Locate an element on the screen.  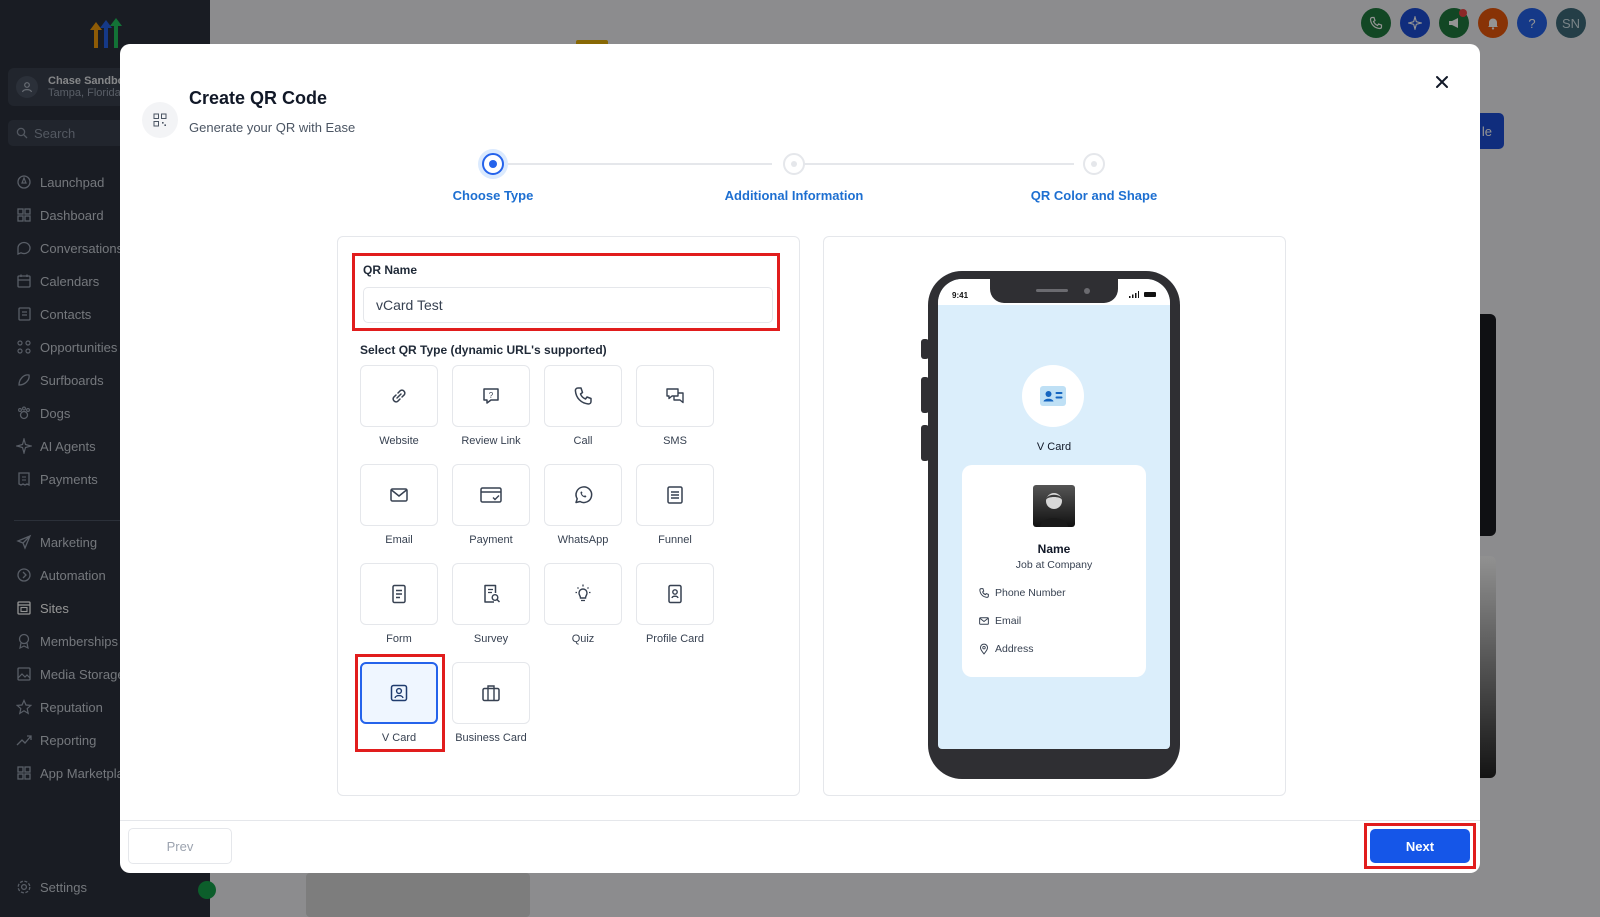
review-icon: ? is located at coordinates (491, 396).